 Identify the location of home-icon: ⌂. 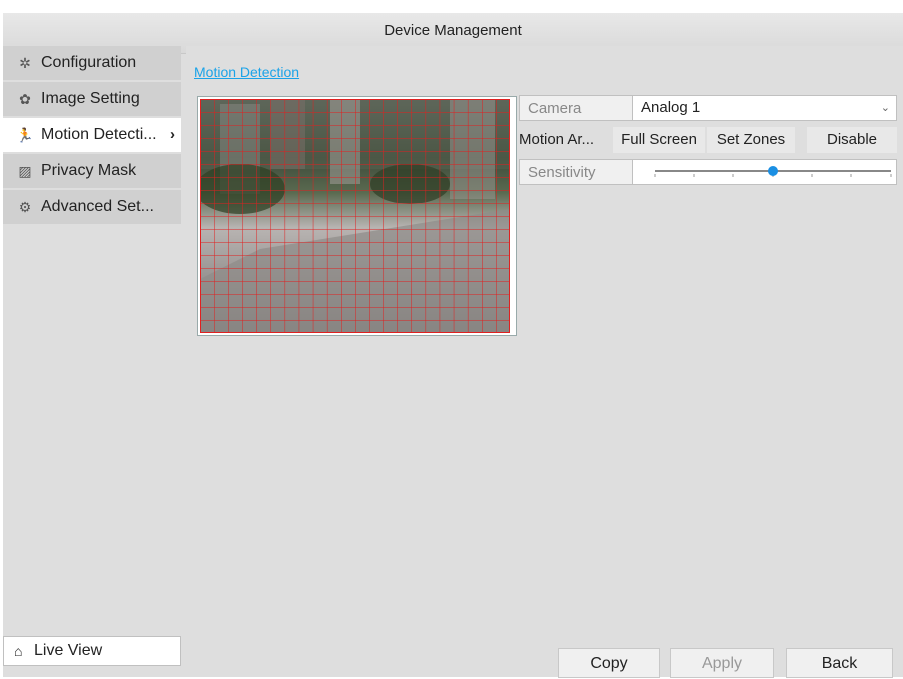
(18, 651).